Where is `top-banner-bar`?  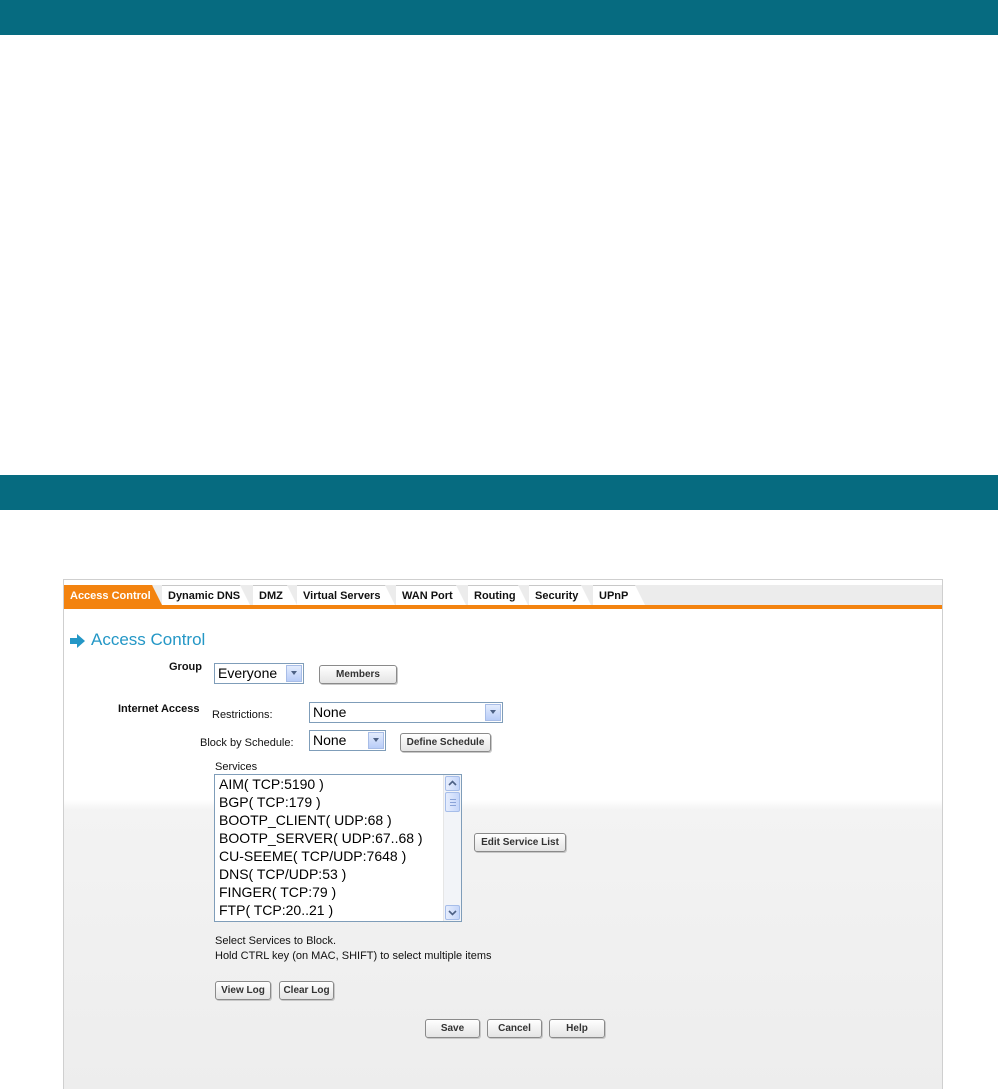
top-banner-bar is located at coordinates (499, 17).